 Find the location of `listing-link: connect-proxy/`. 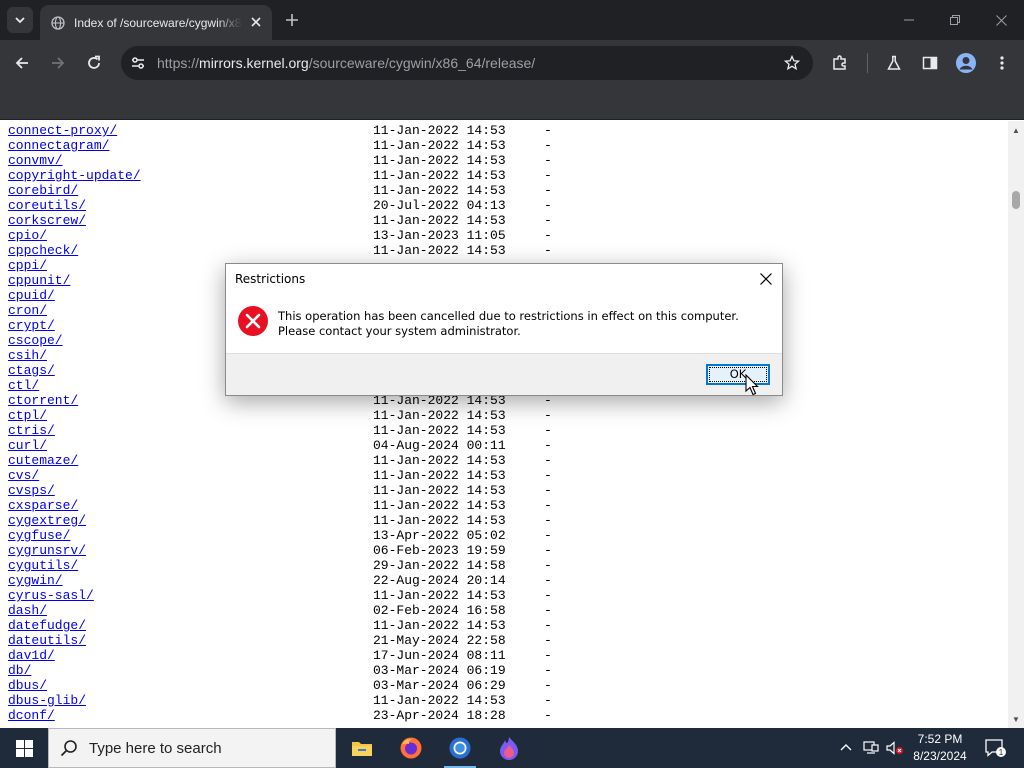

listing-link: connect-proxy/ is located at coordinates (62, 130).